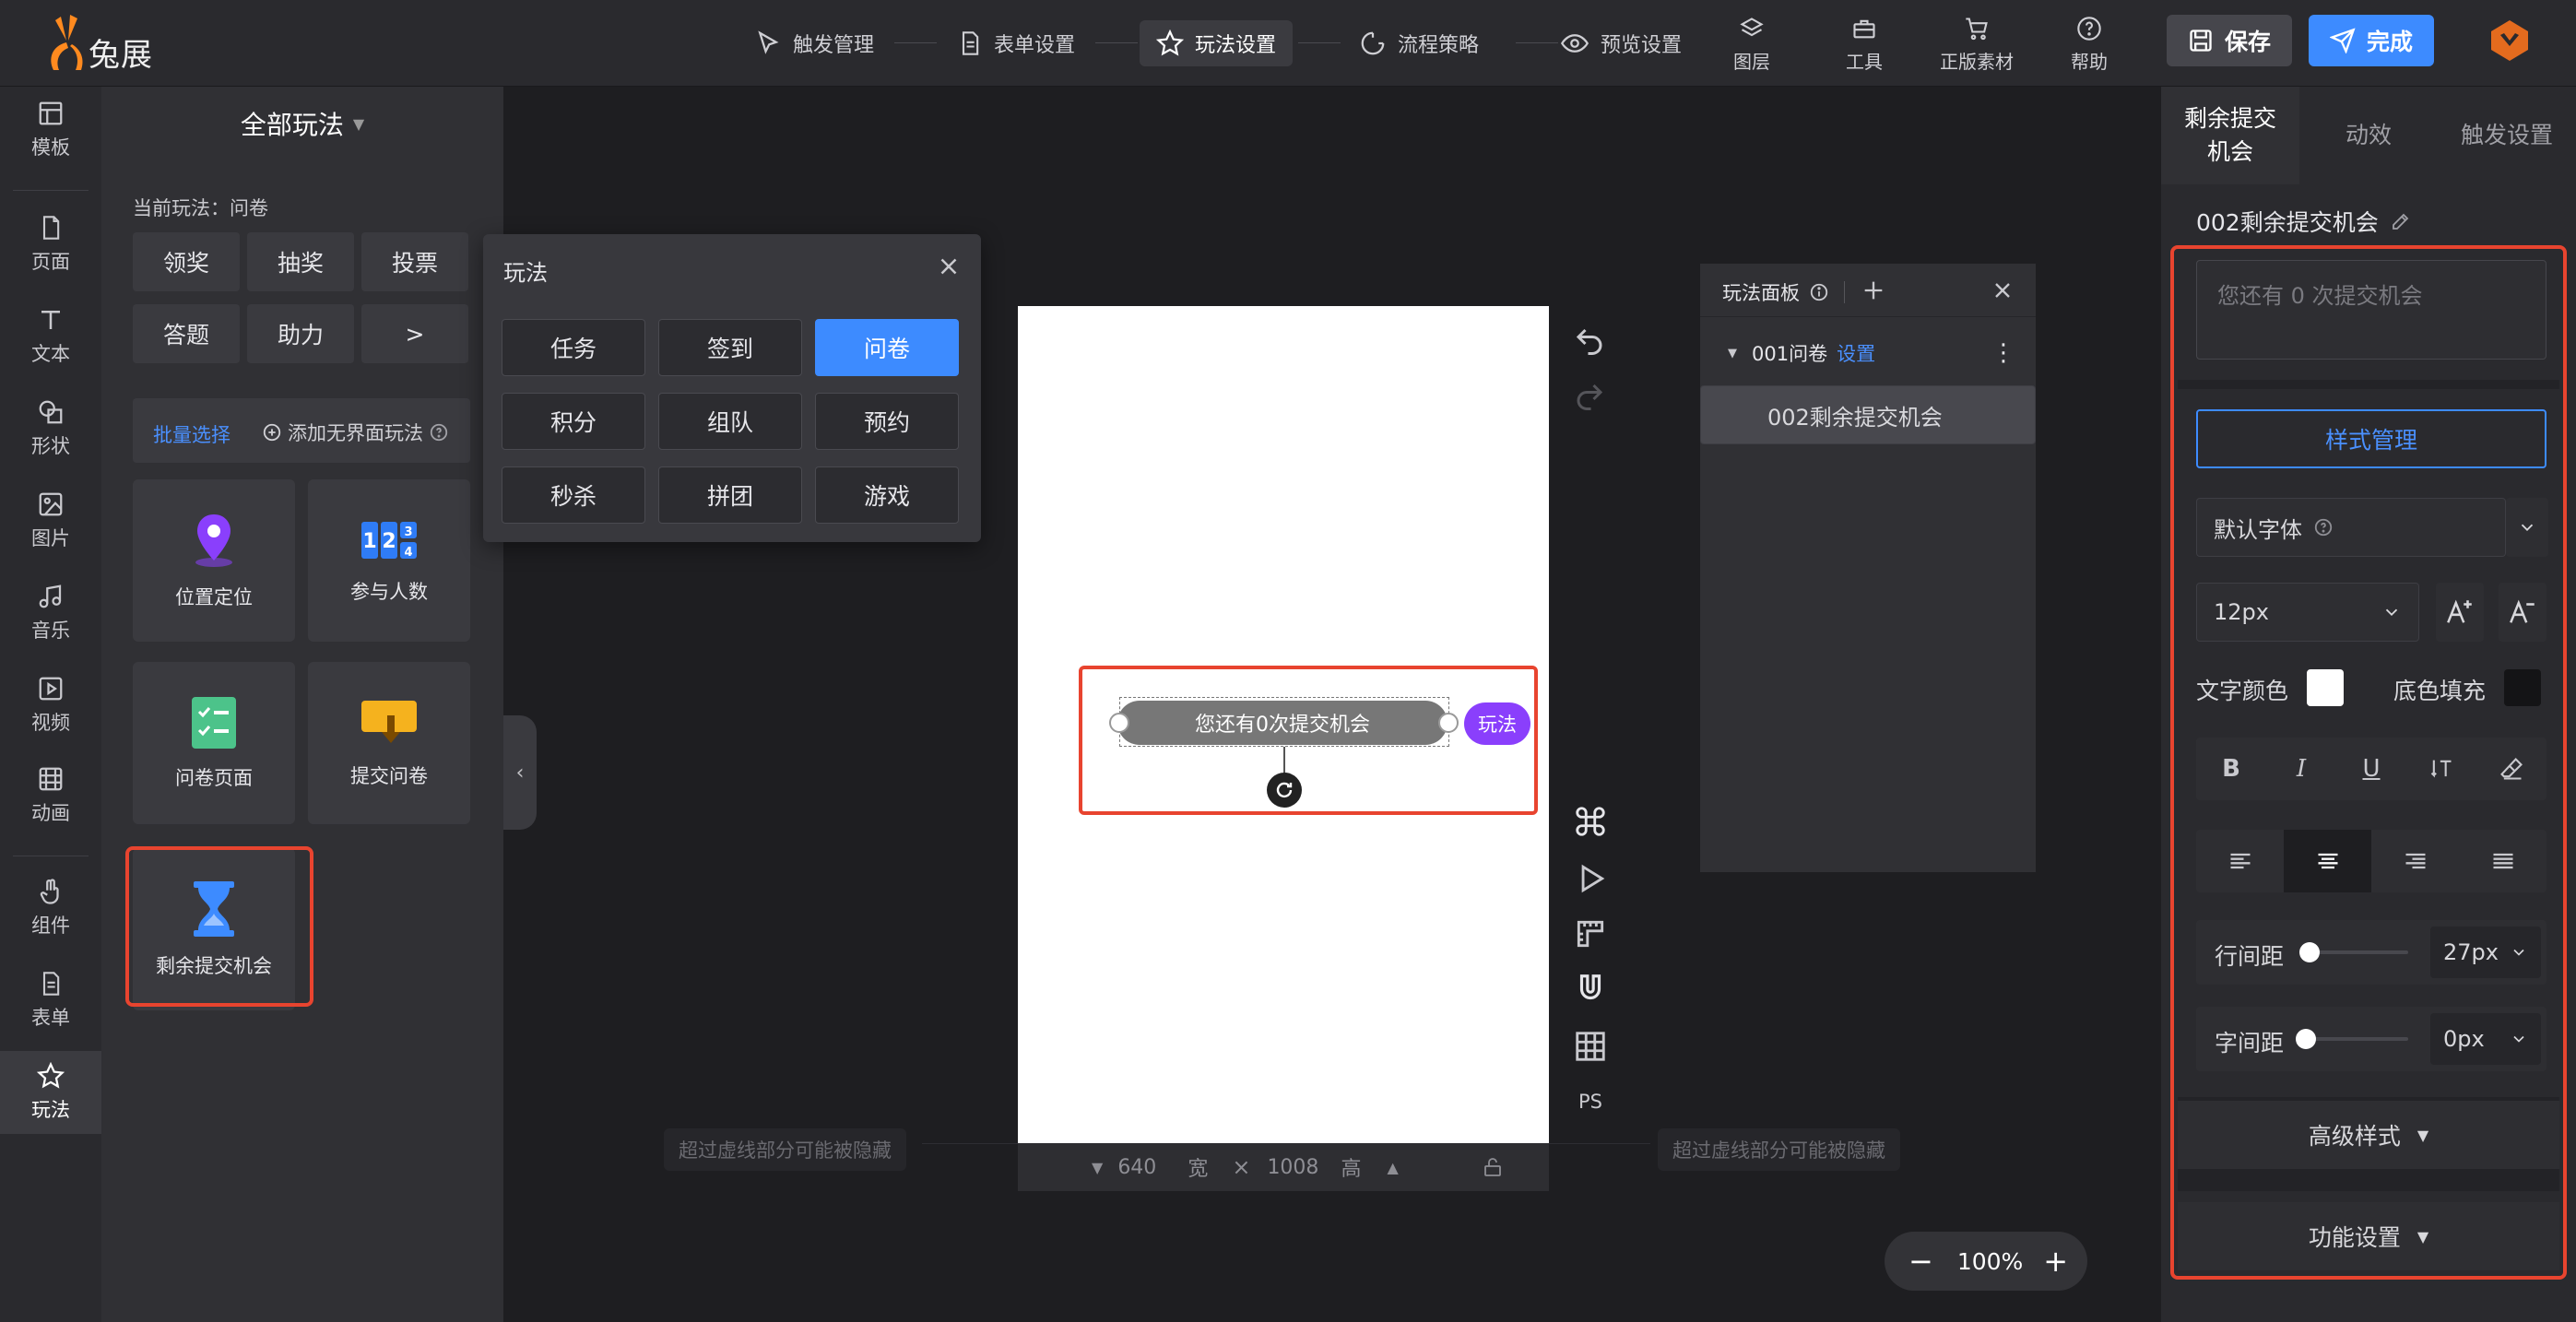 The width and height of the screenshot is (2576, 1322). Describe the element at coordinates (2230, 135) in the screenshot. I see `tab-remaining-chances: 剩余提交机会` at that location.